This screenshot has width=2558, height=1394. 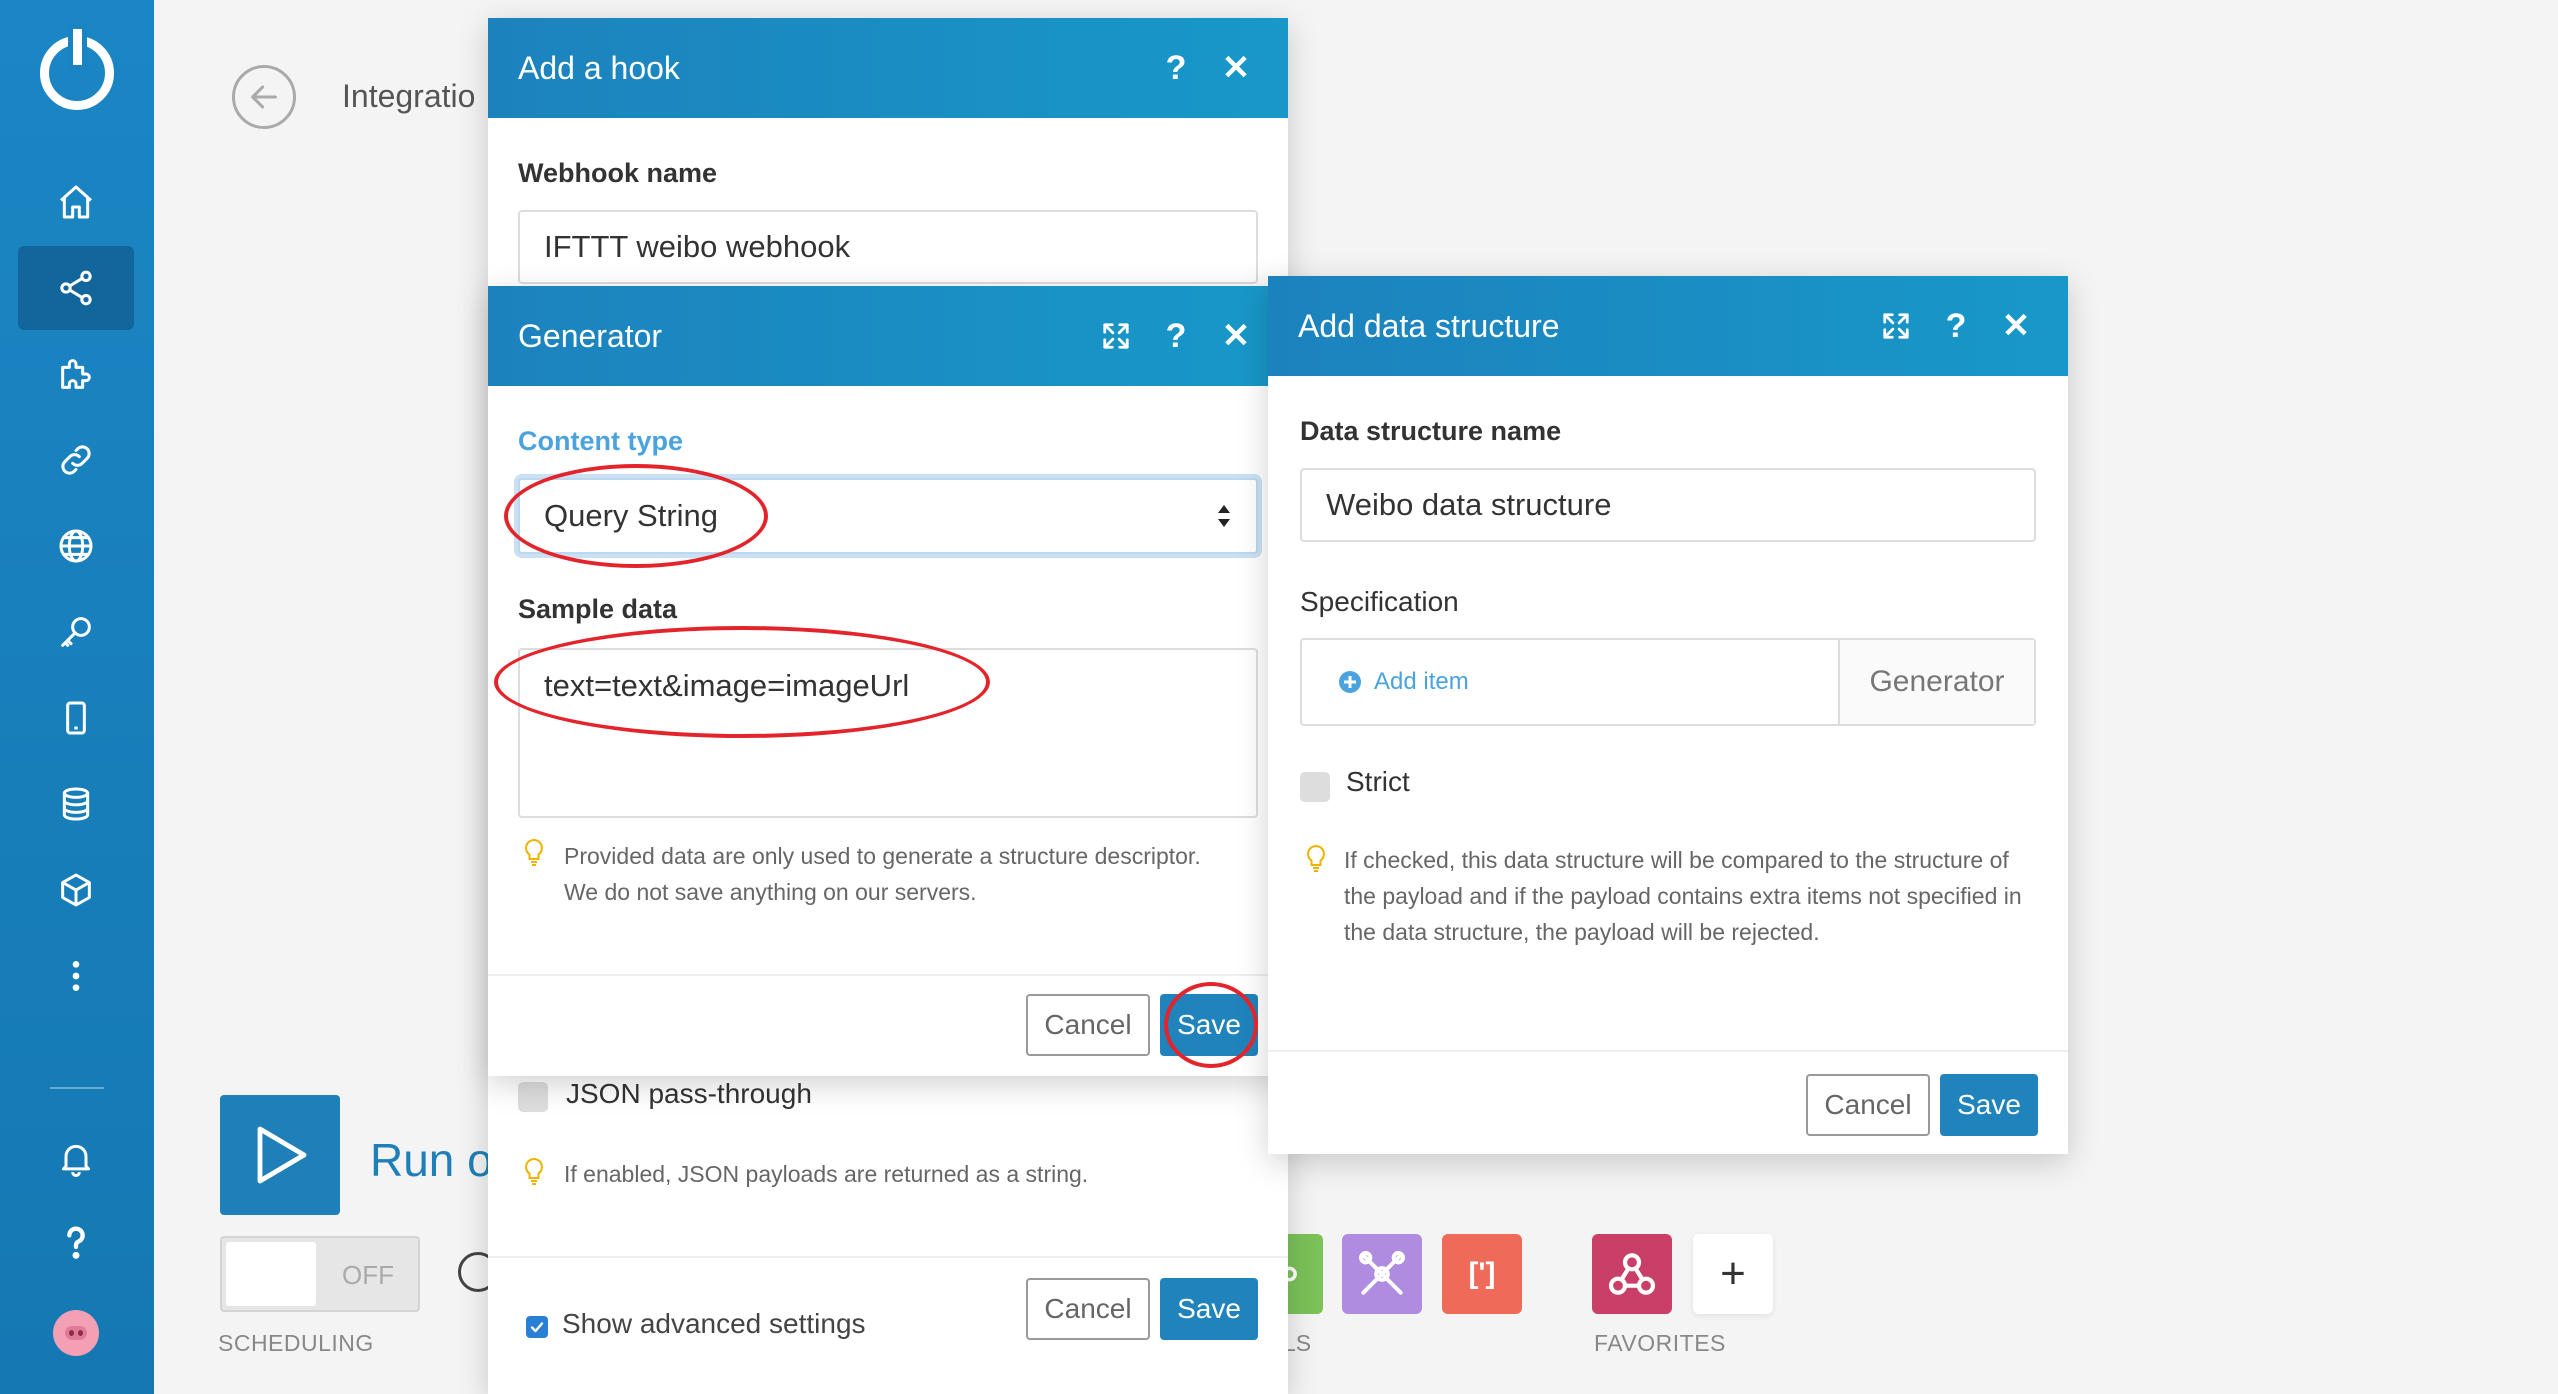 I want to click on scheduling-toggle: OFF, so click(x=320, y=1274).